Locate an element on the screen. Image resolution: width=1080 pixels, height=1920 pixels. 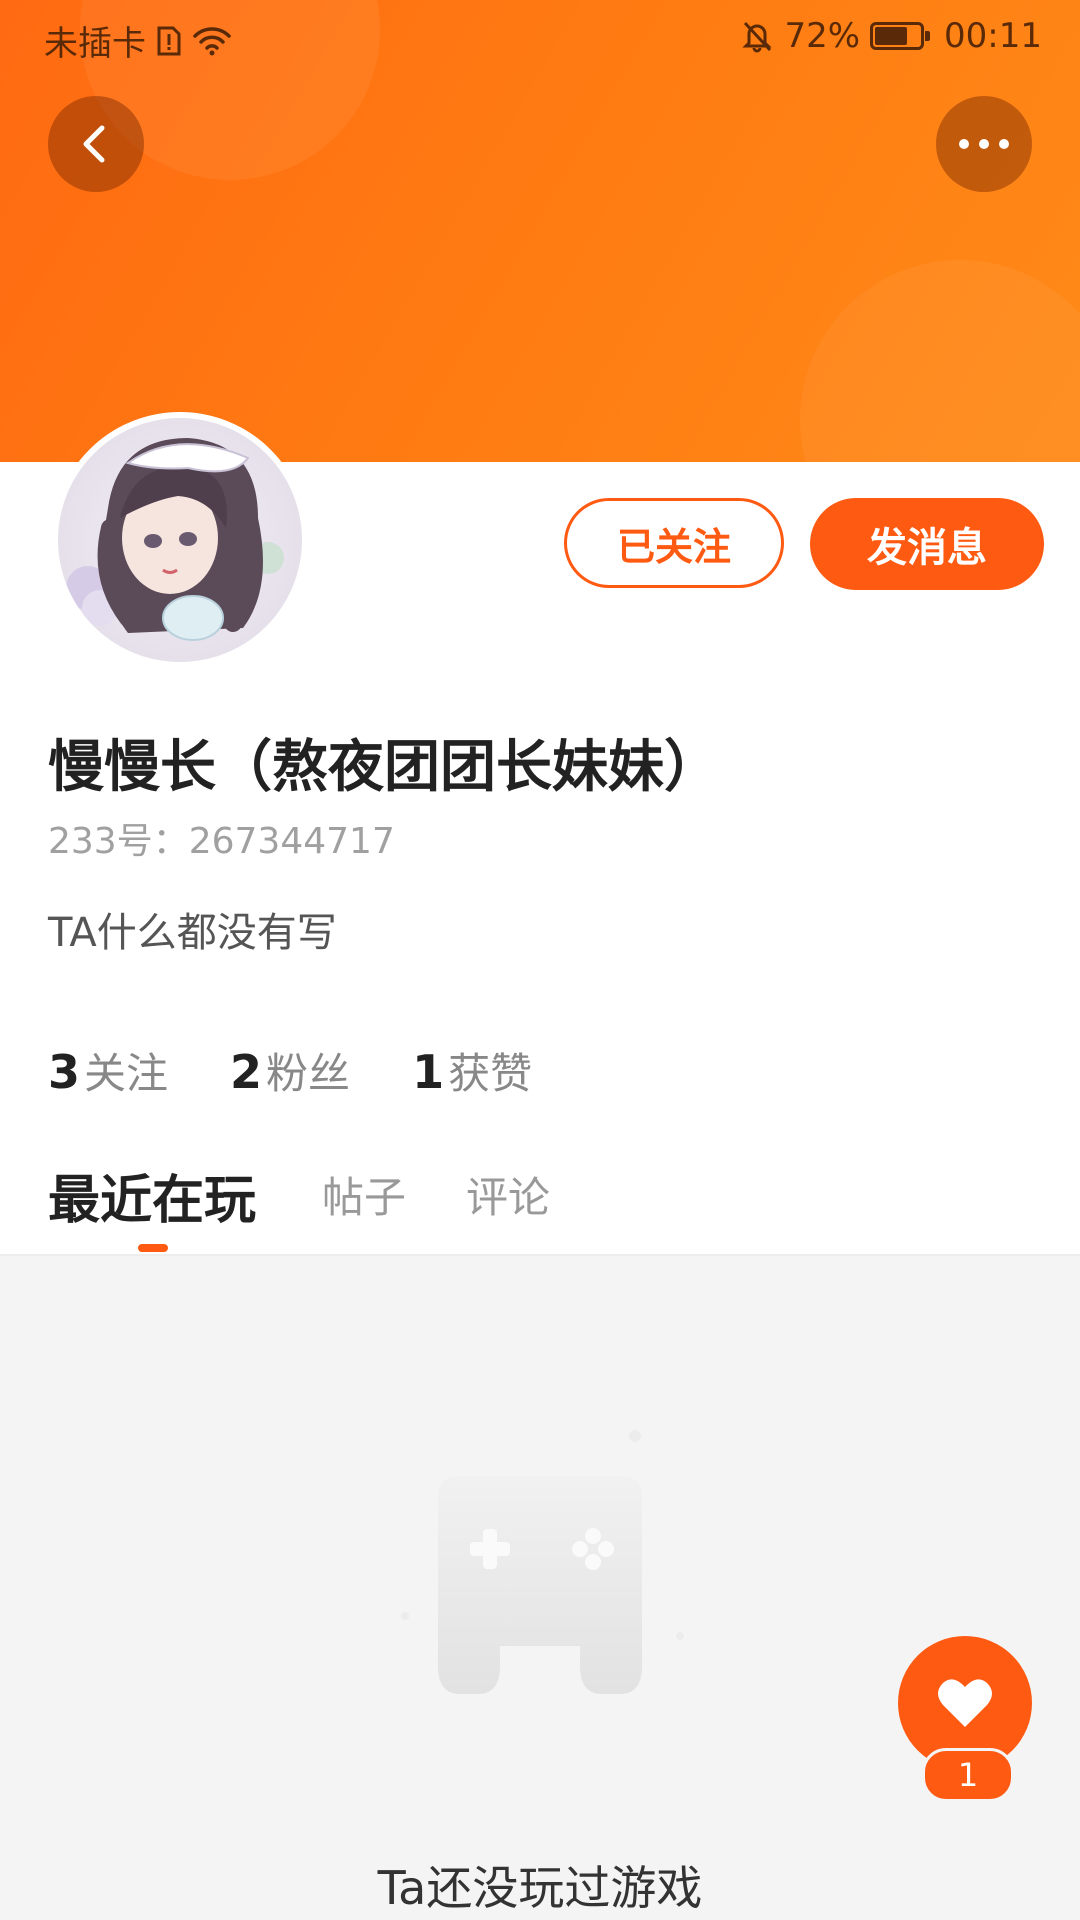
followed-button: 已关注 is located at coordinates (674, 543).